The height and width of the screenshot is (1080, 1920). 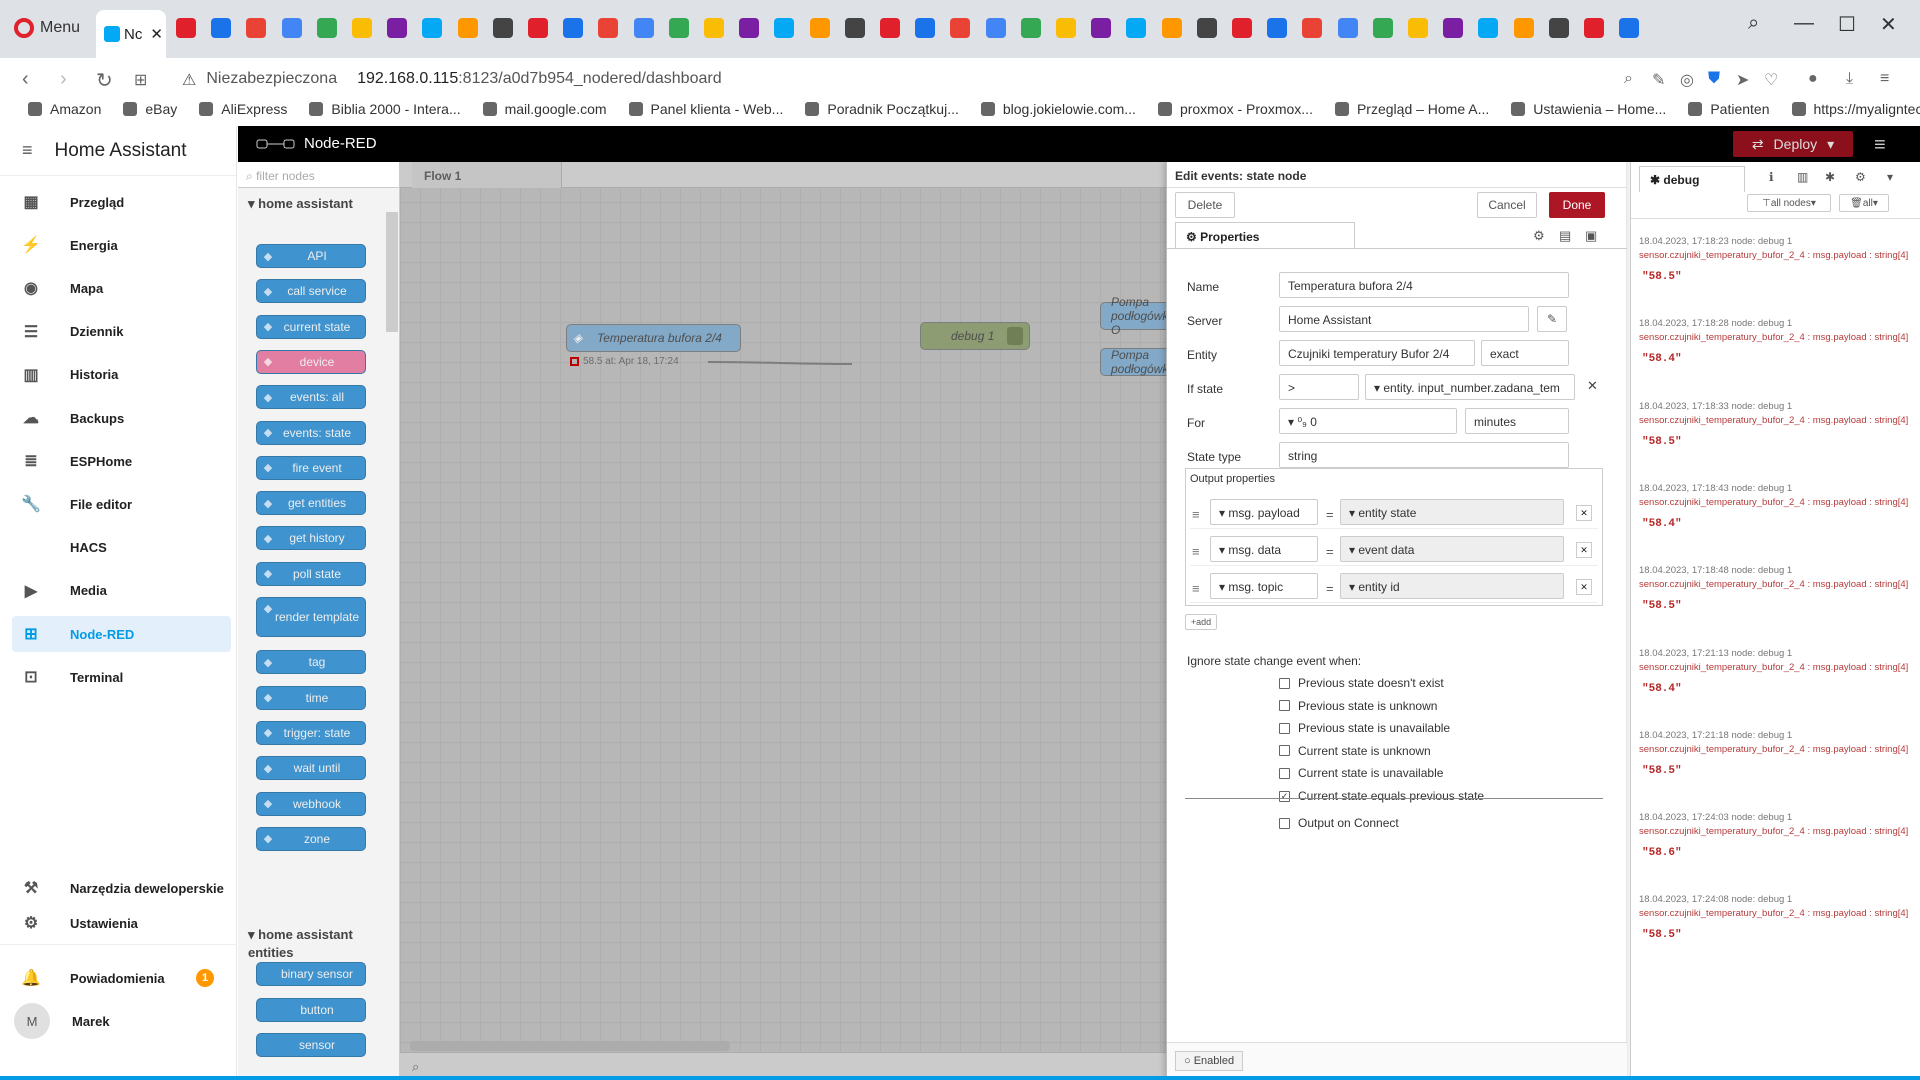 What do you see at coordinates (1884, 79) in the screenshot?
I see `menu-icon: ≡` at bounding box center [1884, 79].